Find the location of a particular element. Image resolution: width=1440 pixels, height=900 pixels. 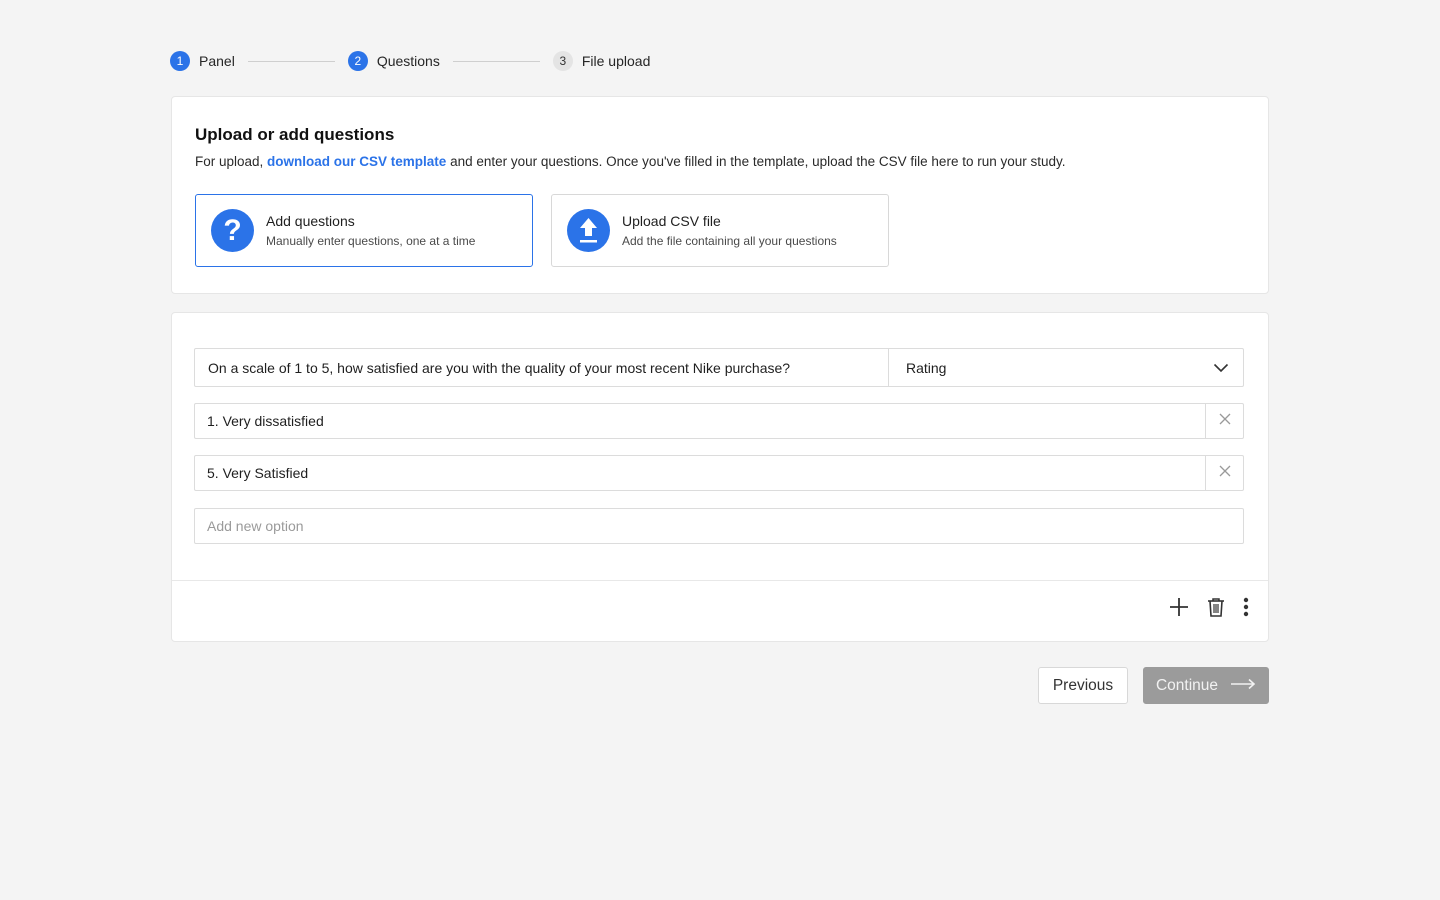

previous-button: Previous is located at coordinates (1083, 685).